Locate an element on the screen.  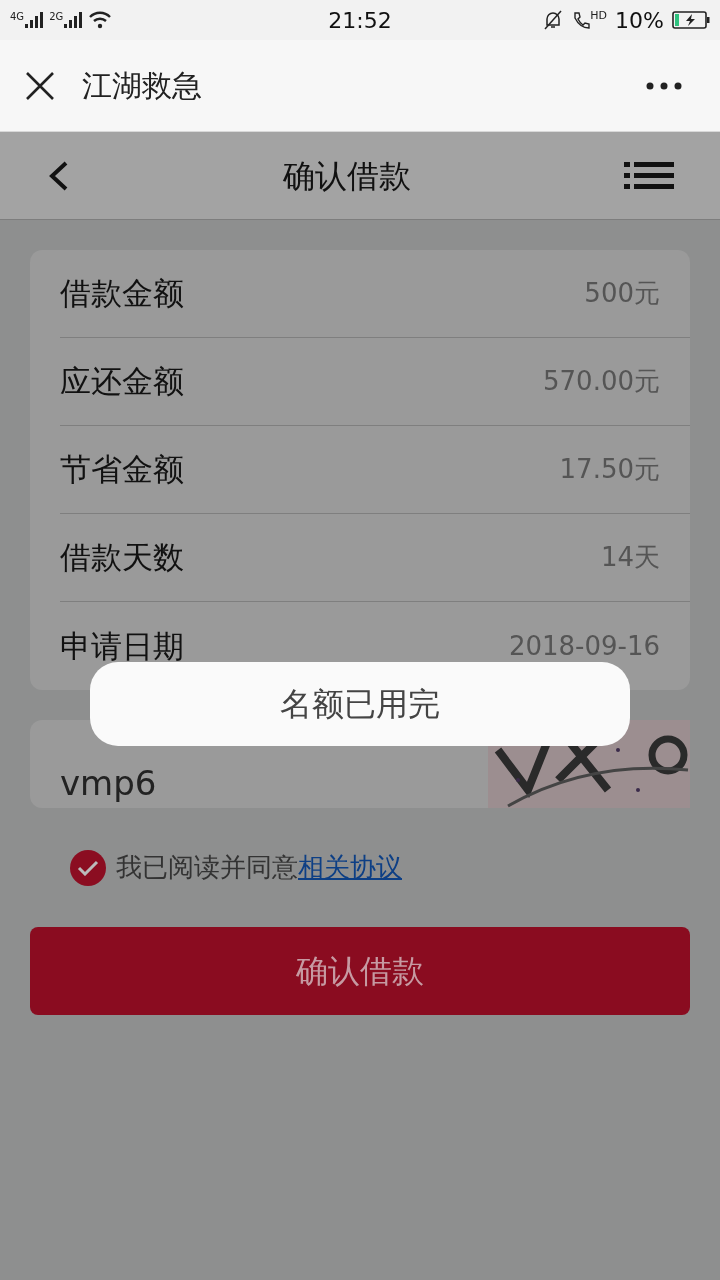
detail-label: 节省金额 is located at coordinates (122, 470).